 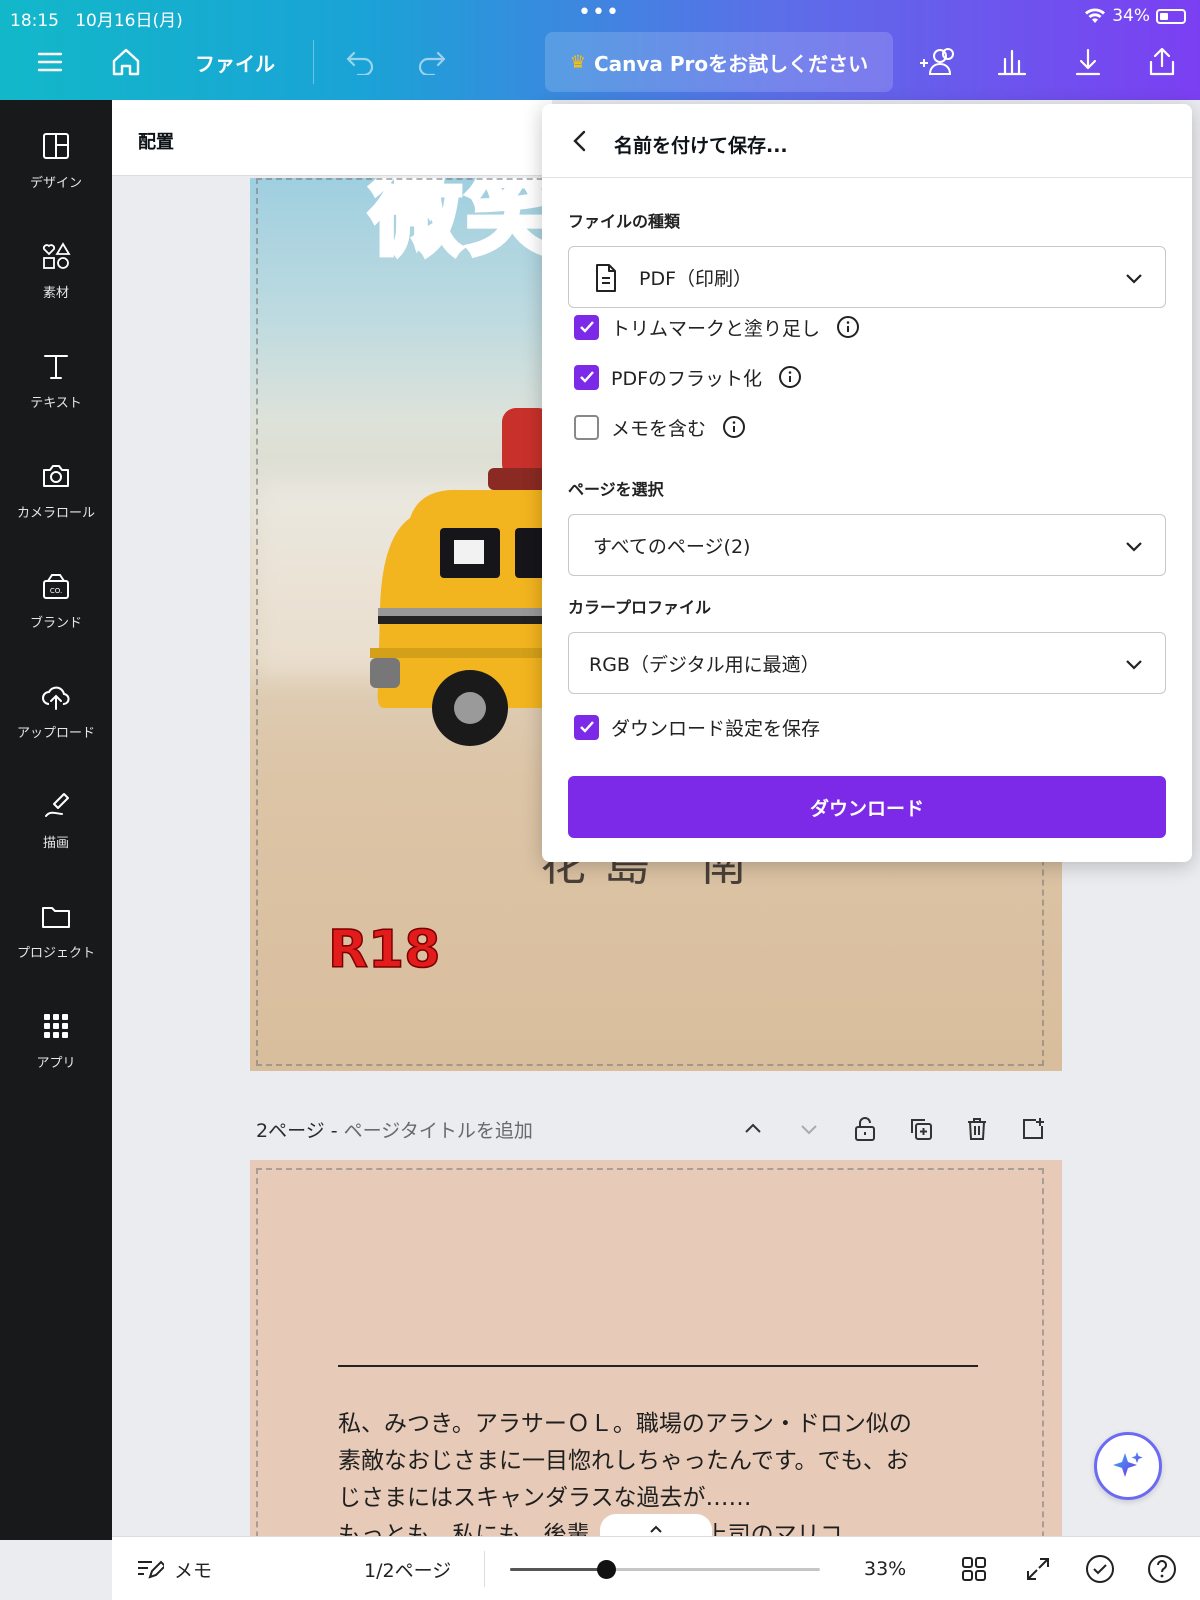 I want to click on sidebar-item-upload: アップロード, so click(x=56, y=721).